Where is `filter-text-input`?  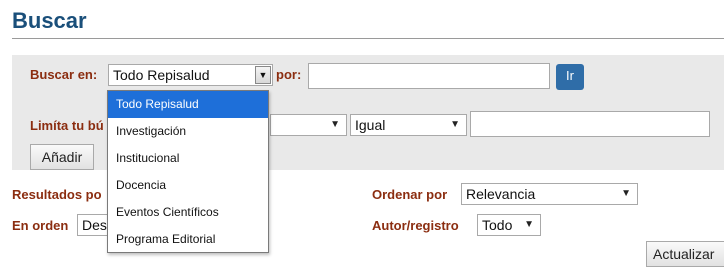
filter-text-input is located at coordinates (590, 124).